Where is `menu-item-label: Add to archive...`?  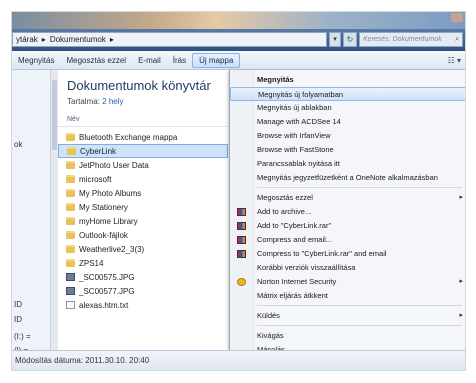
menu-item-label: Add to archive... is located at coordinates (284, 211).